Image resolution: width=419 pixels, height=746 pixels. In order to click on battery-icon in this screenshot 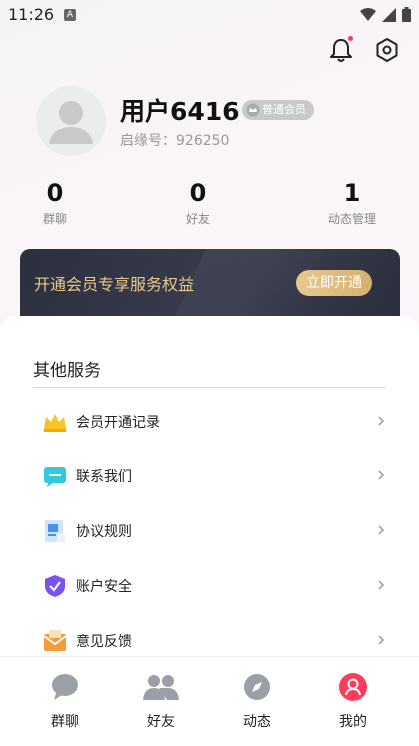, I will do `click(406, 14)`.